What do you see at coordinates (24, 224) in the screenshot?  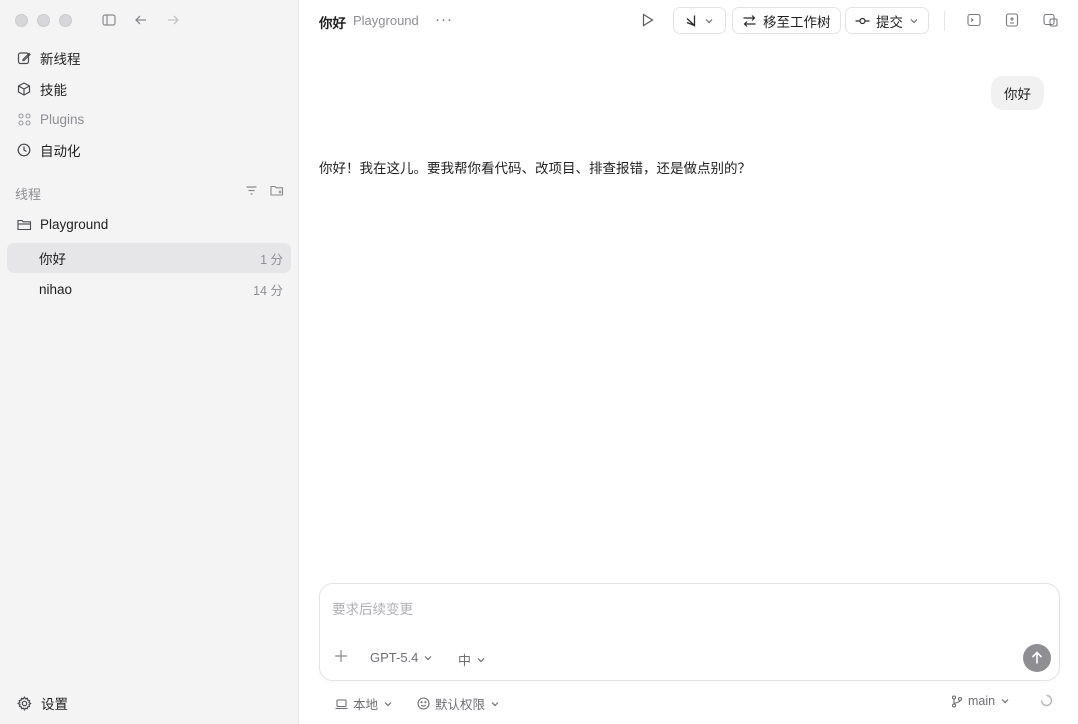 I see `folder-icon` at bounding box center [24, 224].